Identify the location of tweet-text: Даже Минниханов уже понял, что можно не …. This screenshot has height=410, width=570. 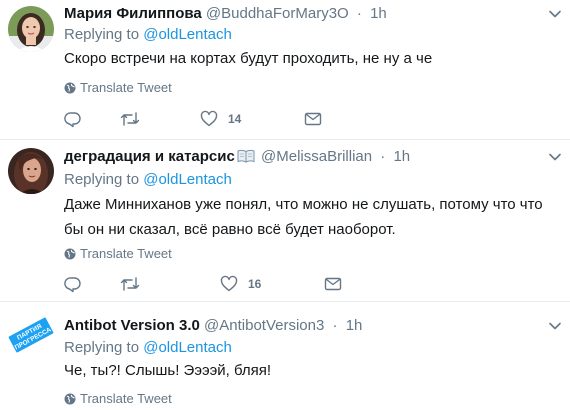
(303, 217).